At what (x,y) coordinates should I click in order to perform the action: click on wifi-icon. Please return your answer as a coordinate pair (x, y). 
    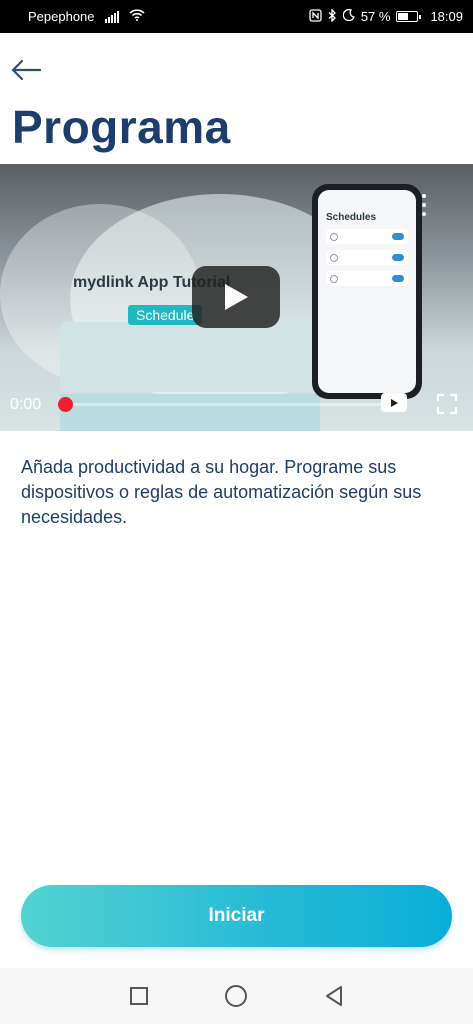
    Looking at the image, I should click on (136, 16).